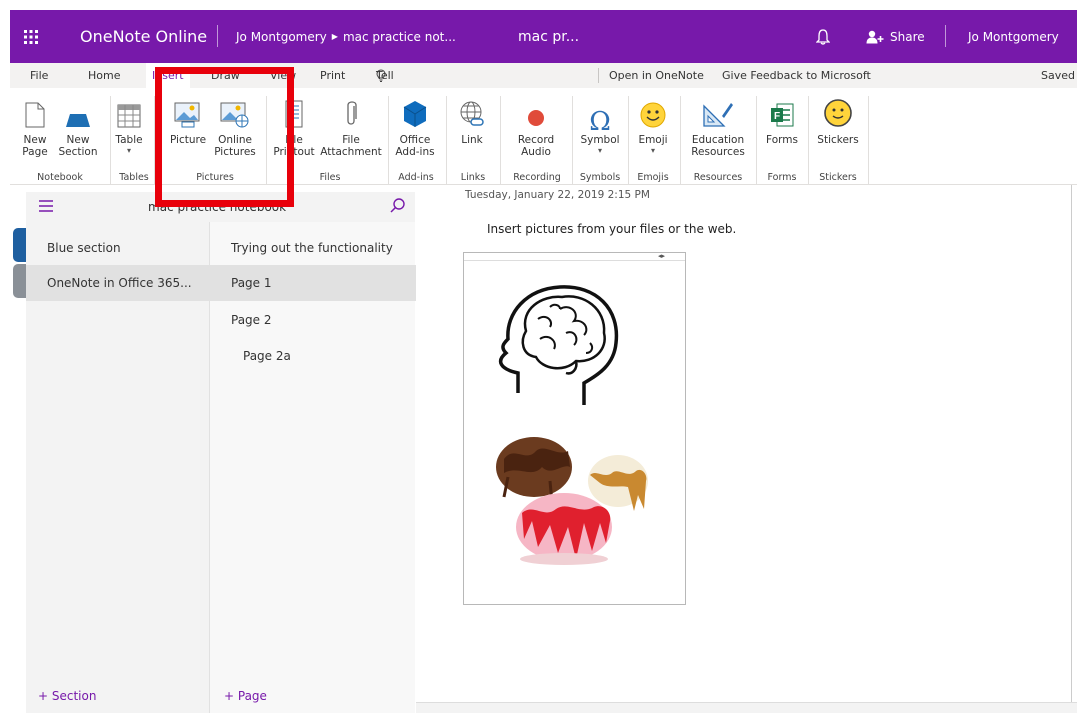  I want to click on sticker-smiley-icon, so click(838, 113).